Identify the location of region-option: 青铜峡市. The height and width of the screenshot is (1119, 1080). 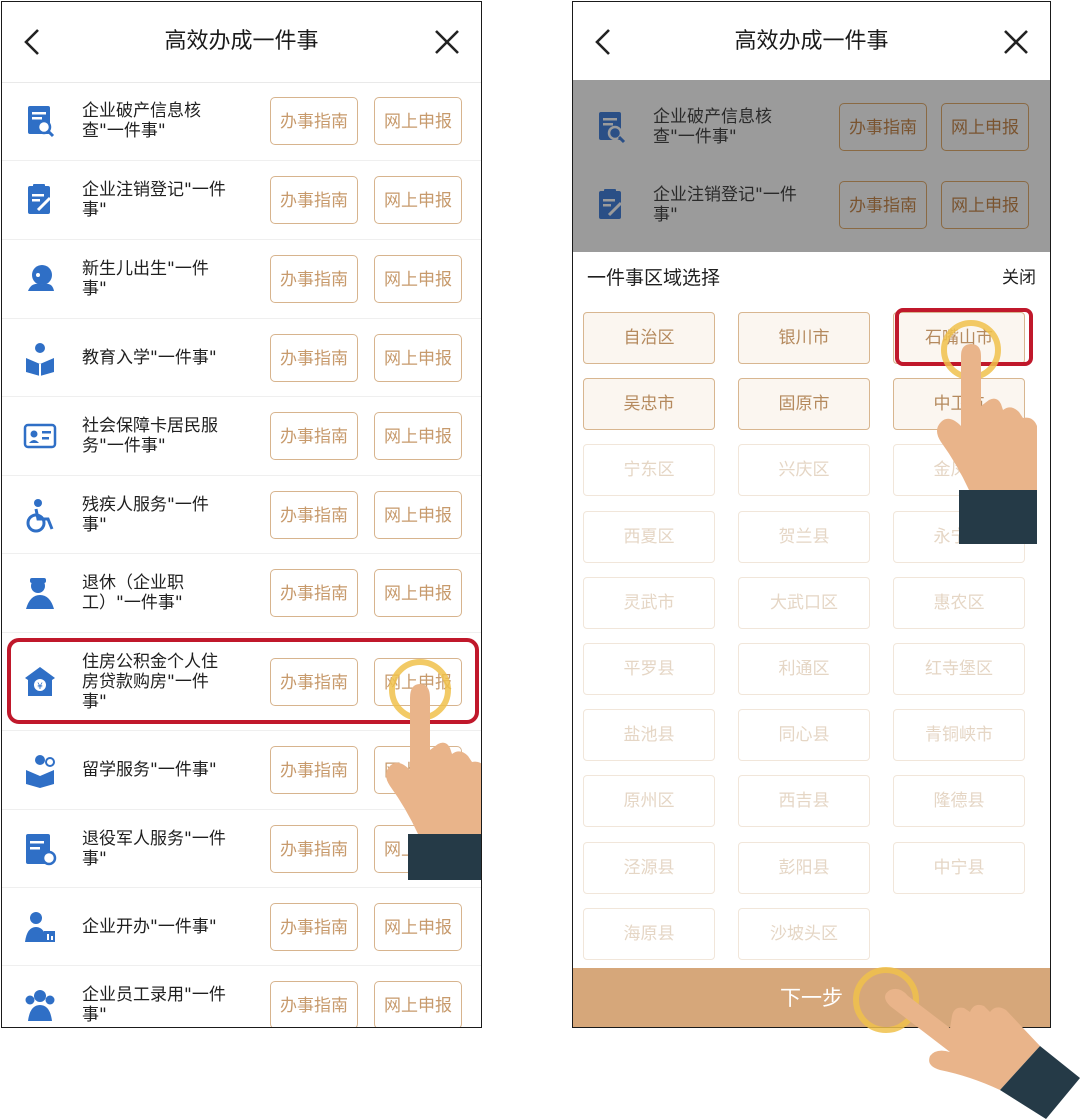
(959, 735).